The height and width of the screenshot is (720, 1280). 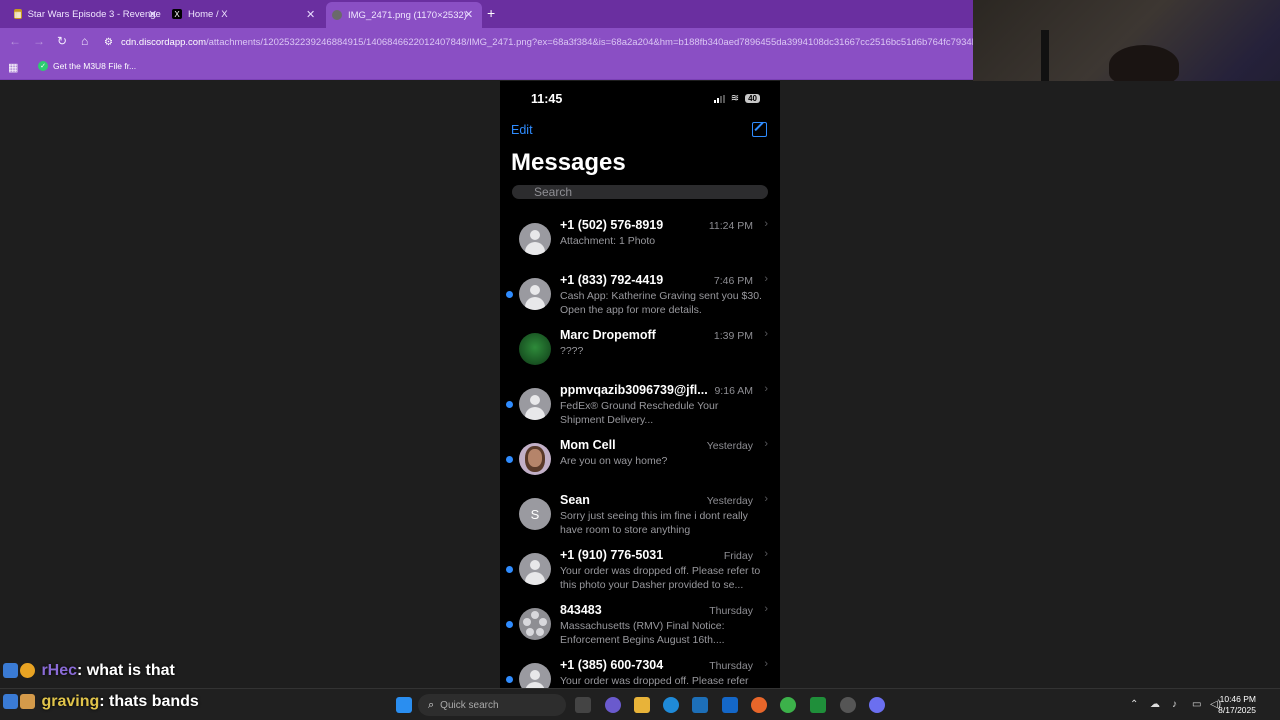 I want to click on message-time: 9:16 AM, so click(x=733, y=391).